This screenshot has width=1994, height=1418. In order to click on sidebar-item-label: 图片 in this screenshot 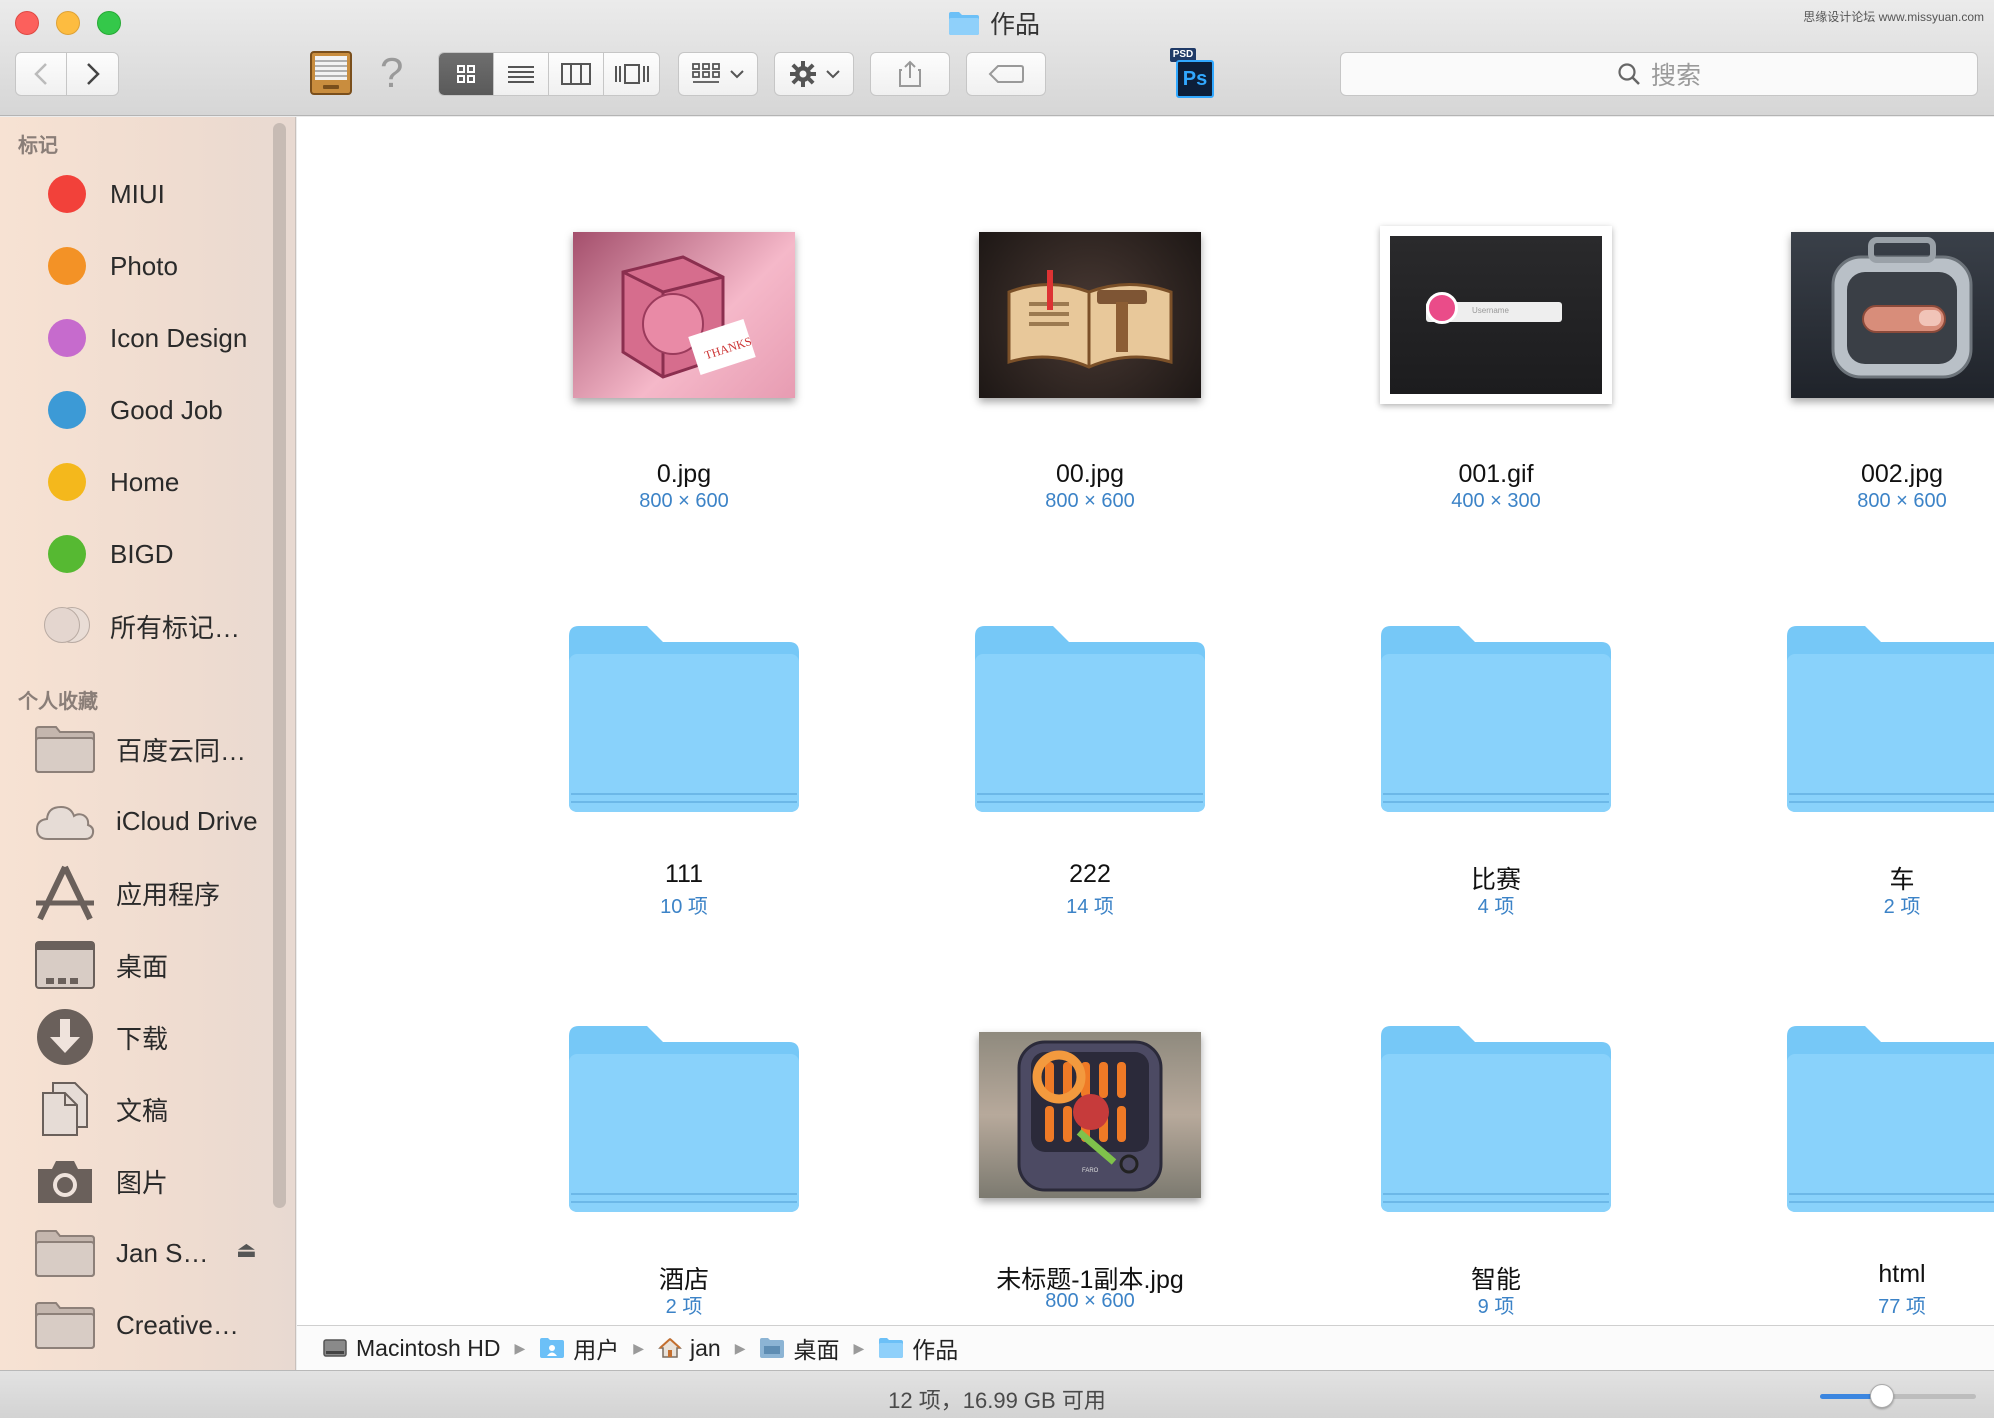, I will do `click(142, 1182)`.